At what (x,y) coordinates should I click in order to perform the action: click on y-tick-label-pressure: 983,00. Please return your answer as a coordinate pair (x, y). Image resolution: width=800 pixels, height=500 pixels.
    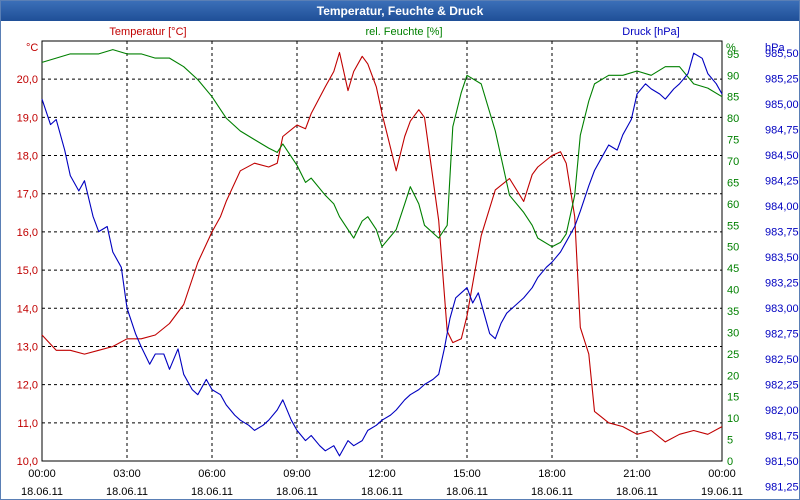
    Looking at the image, I should click on (782, 309).